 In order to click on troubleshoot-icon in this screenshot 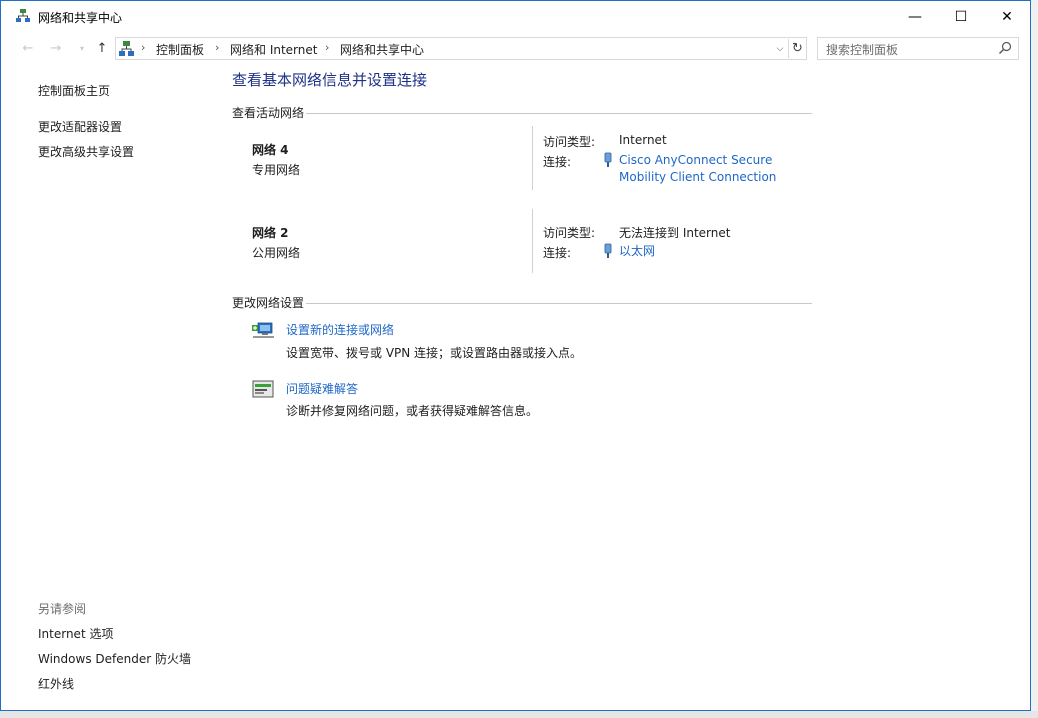, I will do `click(263, 389)`.